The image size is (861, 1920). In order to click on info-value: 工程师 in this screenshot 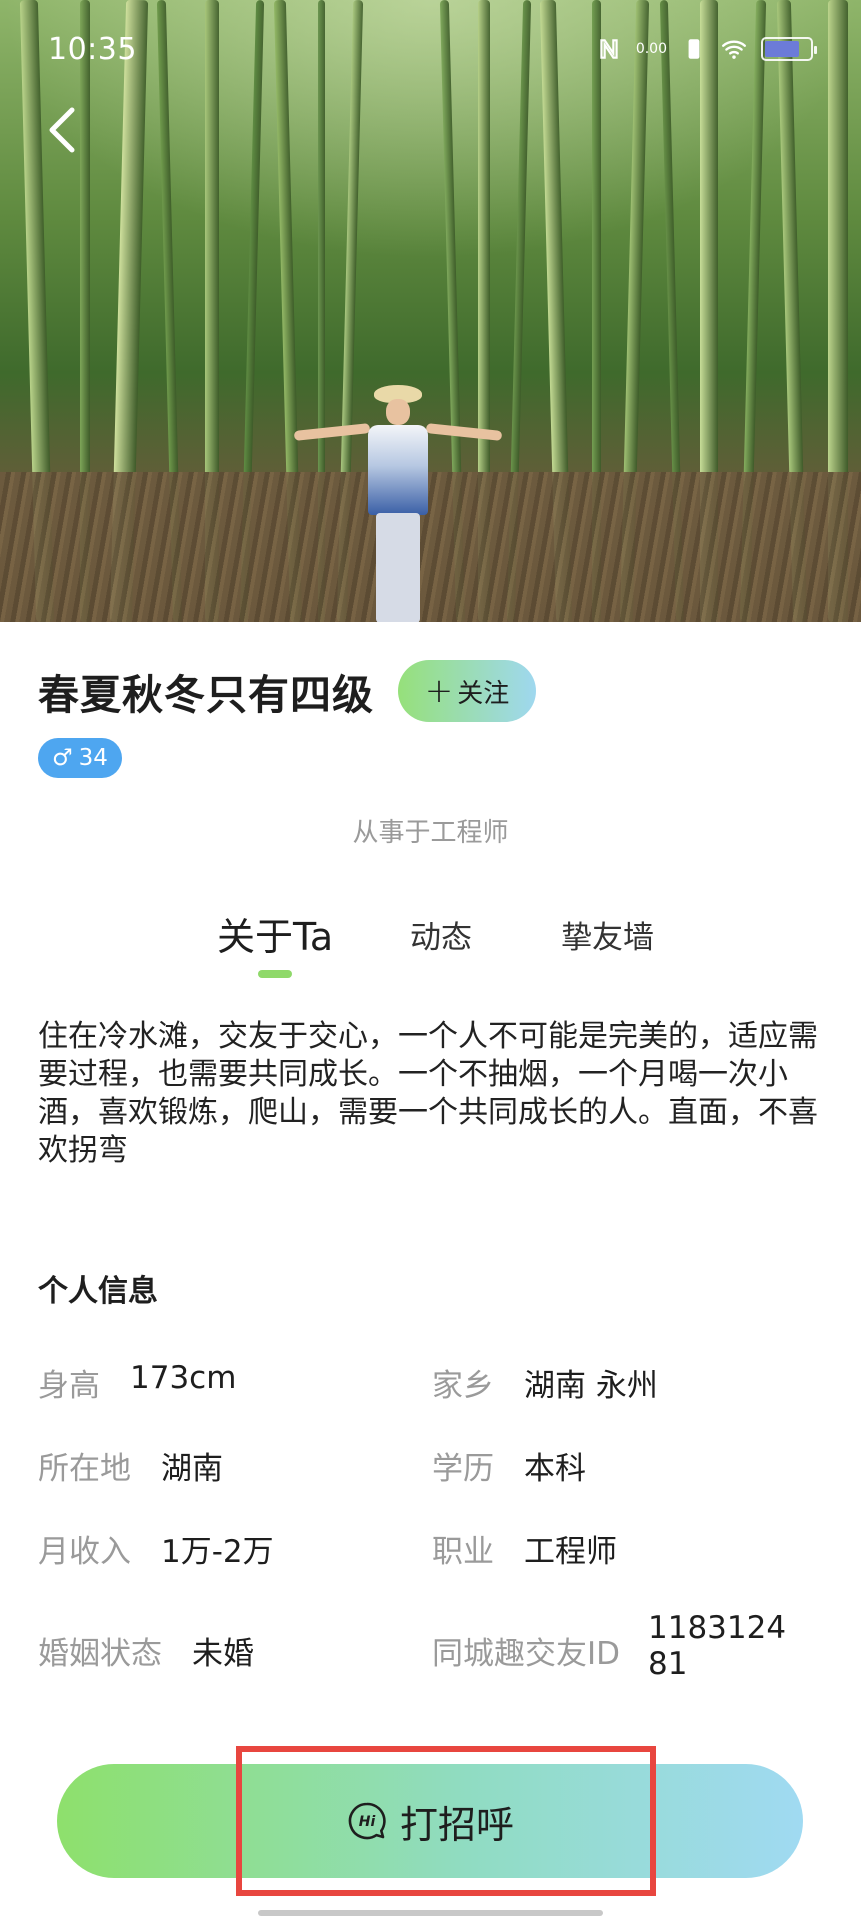, I will do `click(570, 1552)`.